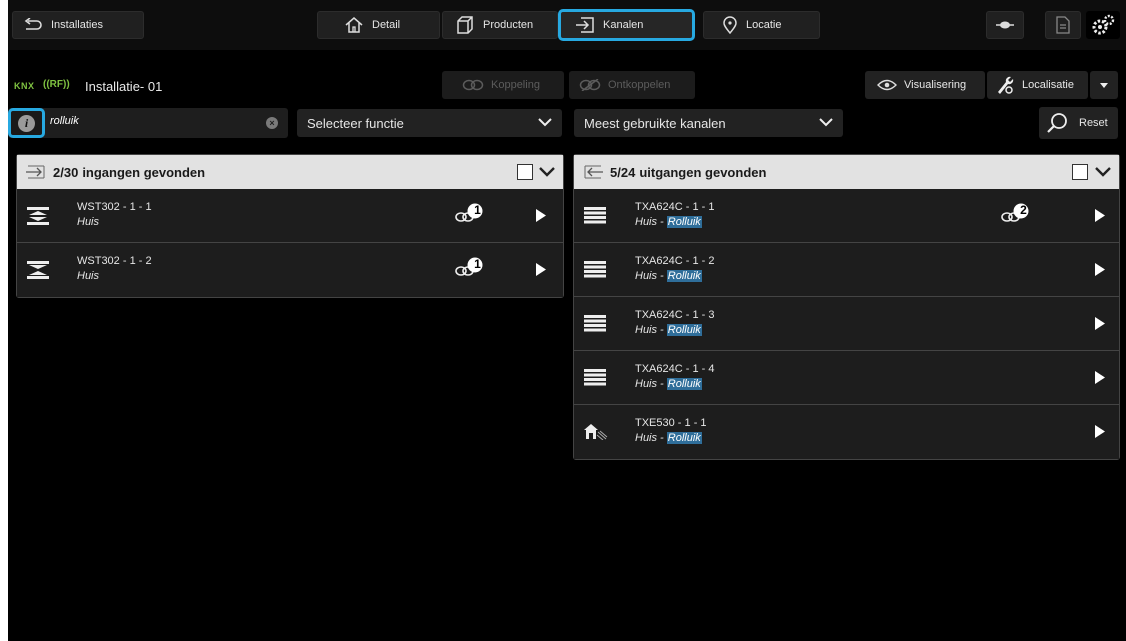  I want to click on ontkoppelen-label: Ontkoppelen, so click(639, 85).